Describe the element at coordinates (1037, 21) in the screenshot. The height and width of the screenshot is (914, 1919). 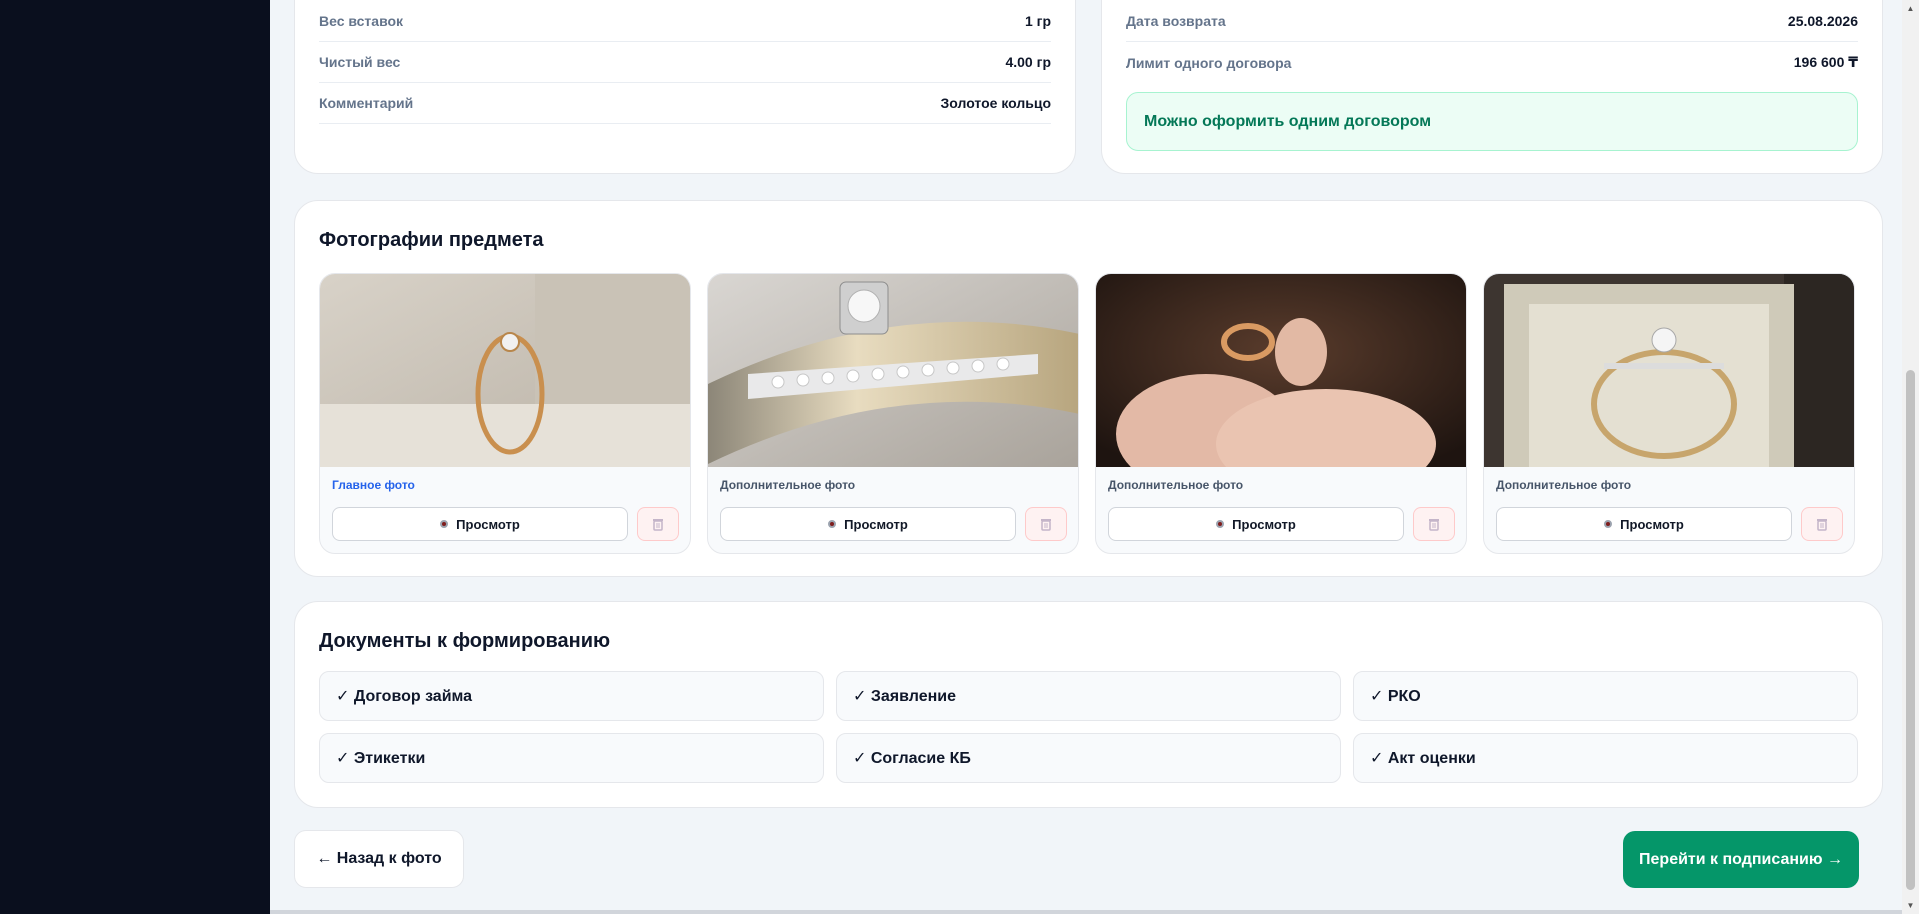
I see `info-value: 1 гр` at that location.